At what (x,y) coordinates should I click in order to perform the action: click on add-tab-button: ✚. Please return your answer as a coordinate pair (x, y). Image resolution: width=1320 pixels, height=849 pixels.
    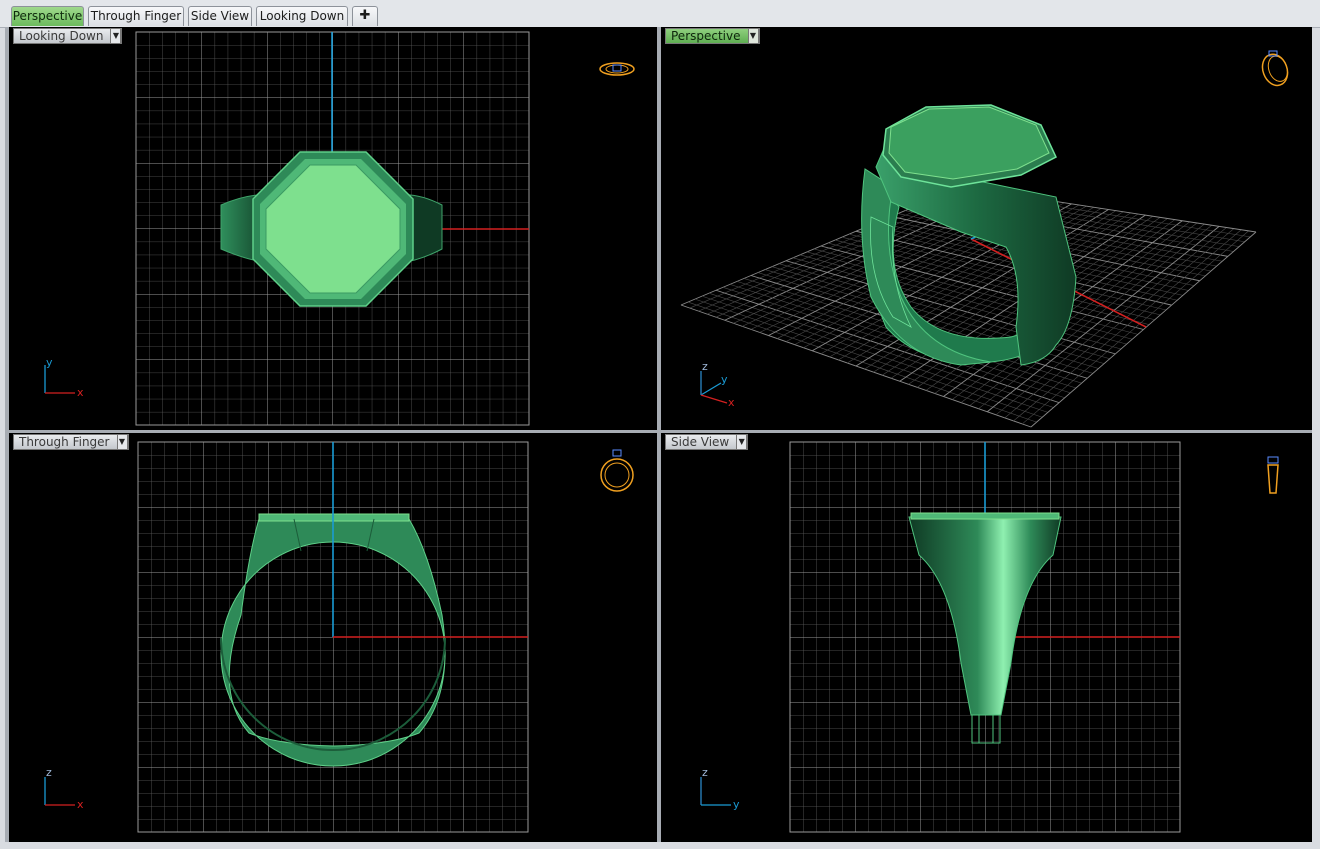
    Looking at the image, I should click on (365, 16).